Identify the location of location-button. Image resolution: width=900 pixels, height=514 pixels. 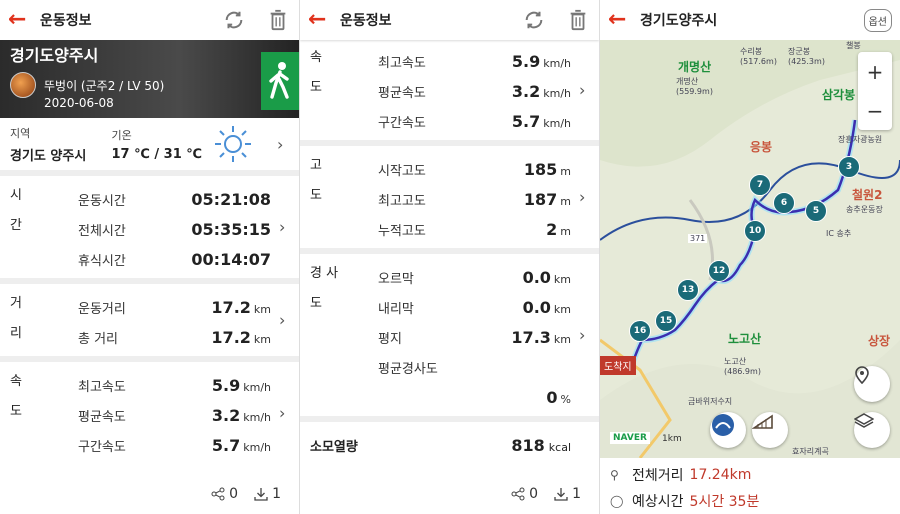
(872, 384).